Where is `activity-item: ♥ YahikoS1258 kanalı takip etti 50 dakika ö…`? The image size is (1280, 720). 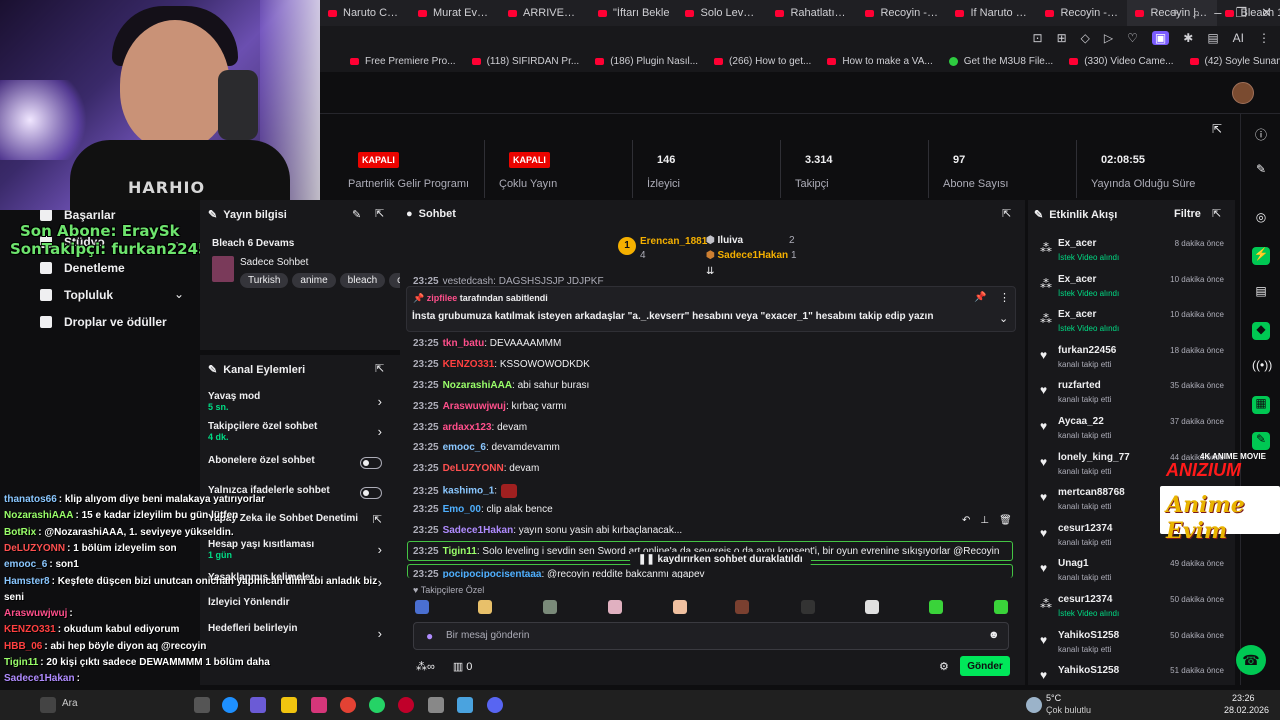
activity-item: ♥ YahikoS1258 kanalı takip etti 50 dakika ö… is located at coordinates (1133, 644).